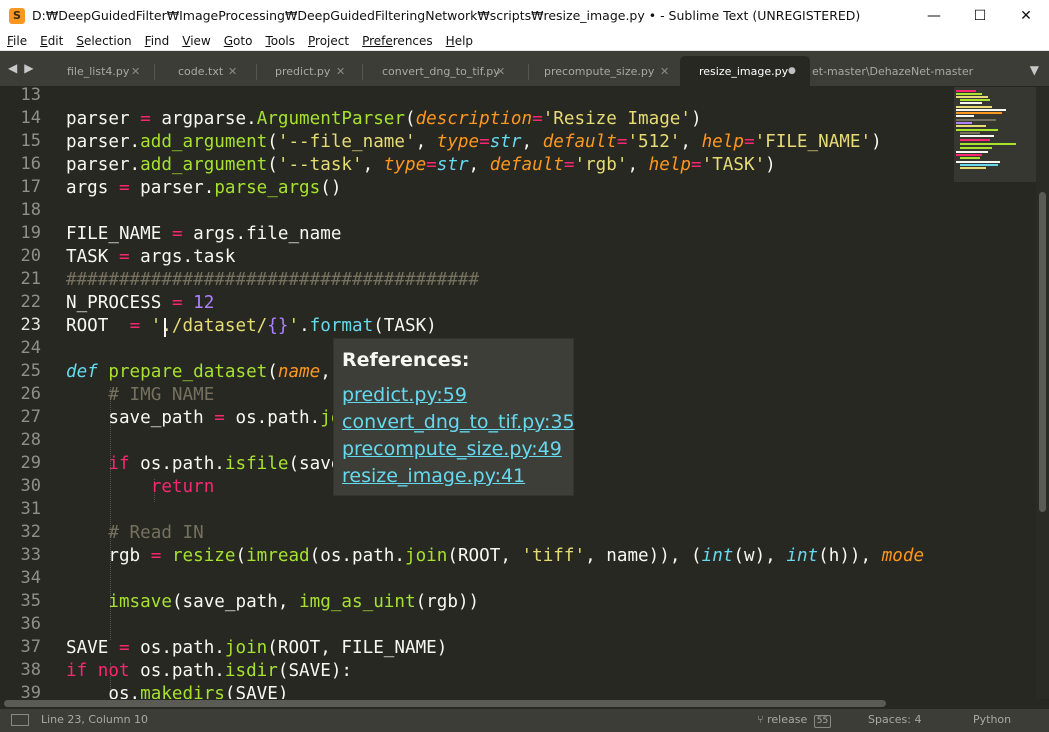 This screenshot has width=1049, height=732. What do you see at coordinates (30, 601) in the screenshot?
I see `line-number: 35` at bounding box center [30, 601].